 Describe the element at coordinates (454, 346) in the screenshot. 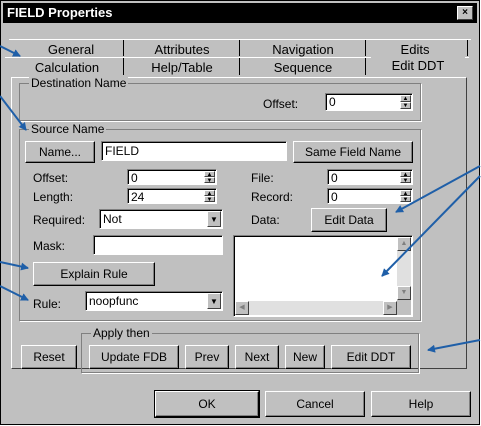

I see `arrow-to-edit-ddt` at that location.